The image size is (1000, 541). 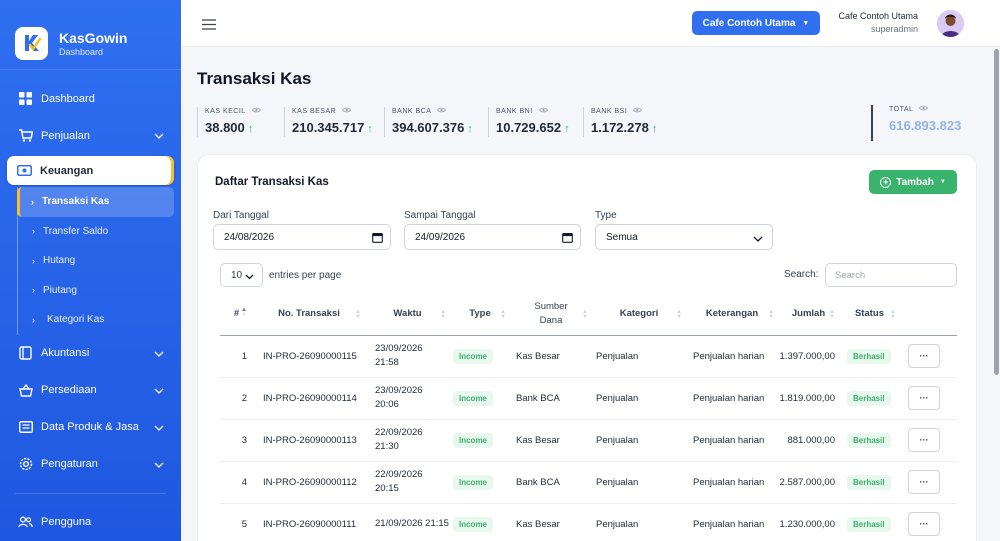 What do you see at coordinates (732, 314) in the screenshot?
I see `column-header: Keterangan ▲ ▼` at bounding box center [732, 314].